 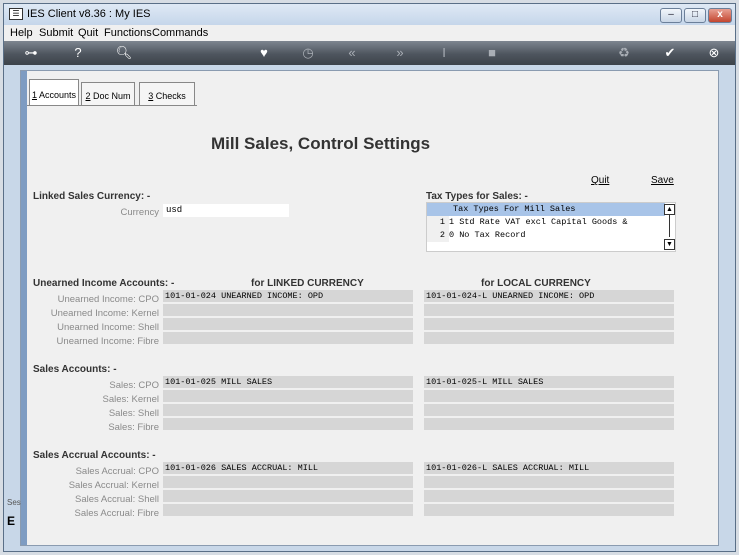 What do you see at coordinates (133, 413) in the screenshot?
I see `field-label: Sales: Shell` at bounding box center [133, 413].